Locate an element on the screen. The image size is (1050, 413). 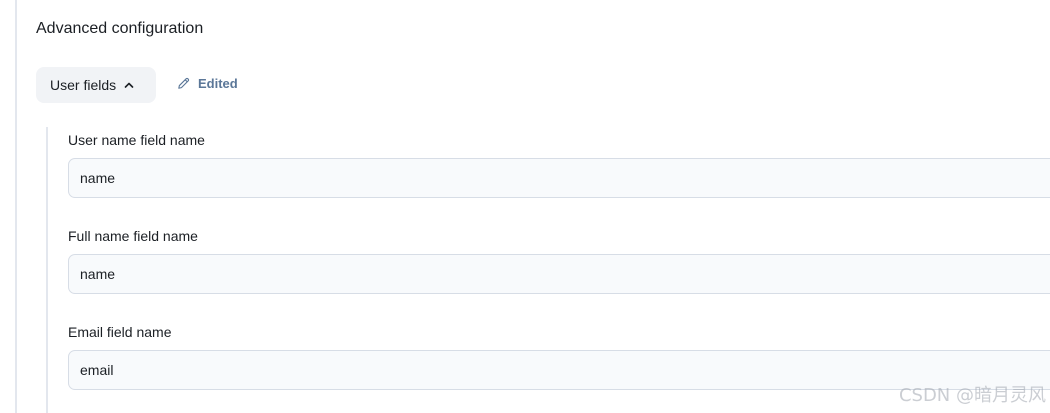
full-name-field-input is located at coordinates (559, 274).